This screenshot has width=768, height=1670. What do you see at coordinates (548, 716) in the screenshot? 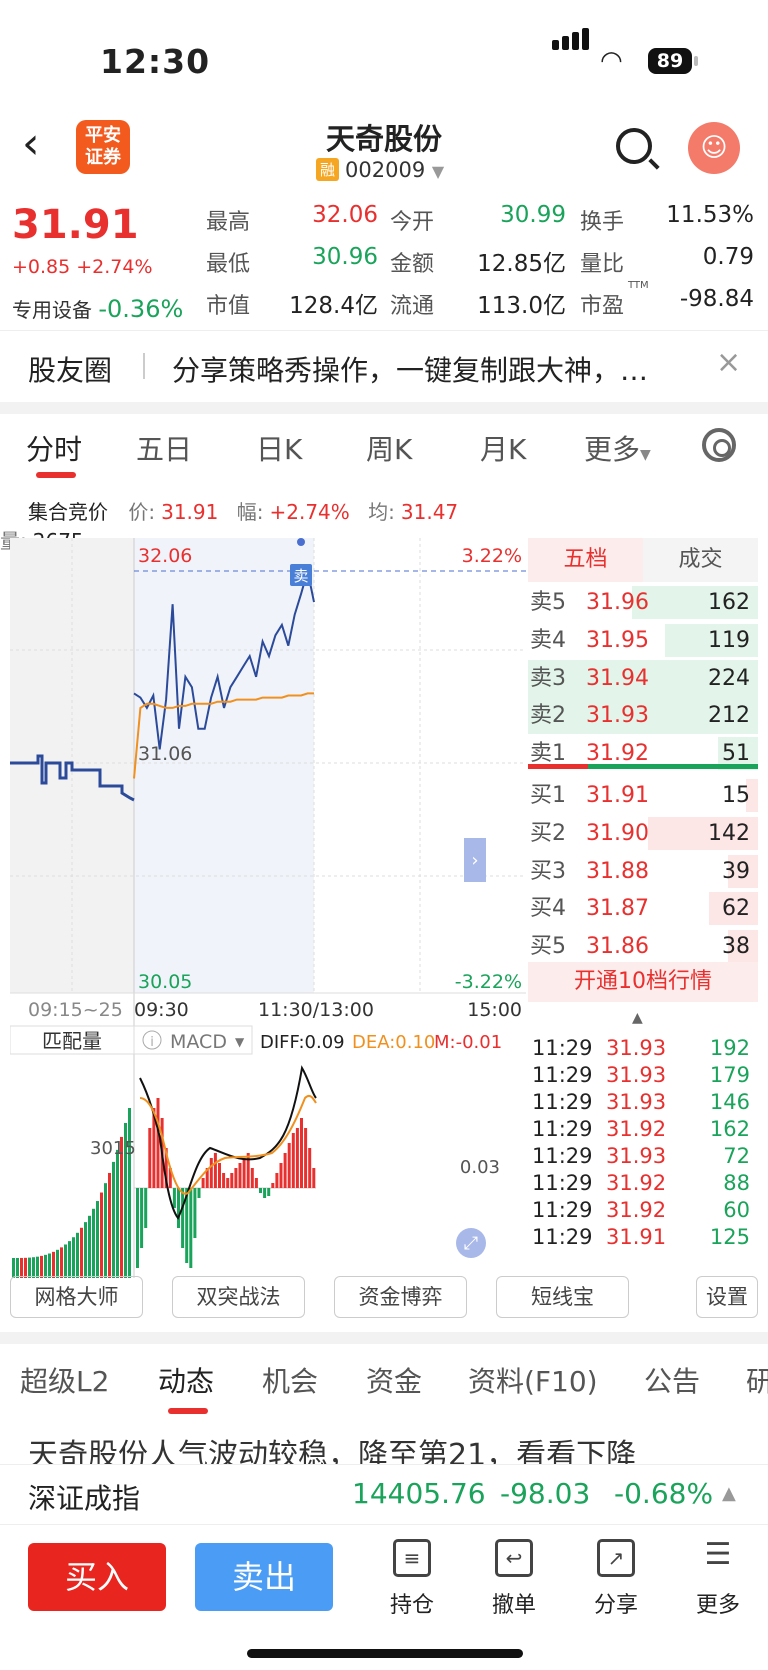
I see `level-label: 卖2` at bounding box center [548, 716].